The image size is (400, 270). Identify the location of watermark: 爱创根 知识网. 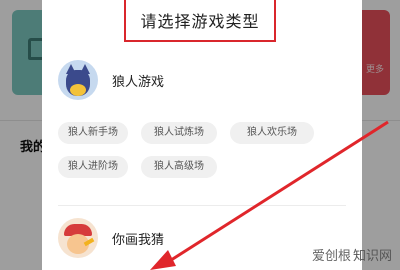
(352, 254).